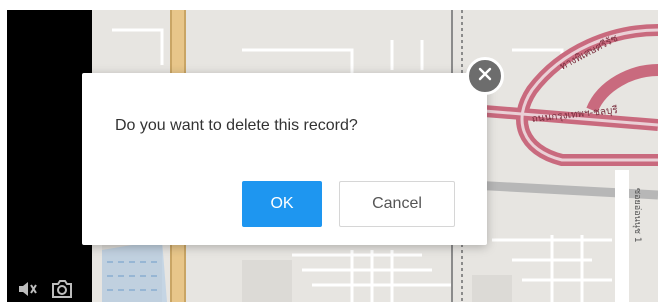  Describe the element at coordinates (637, 215) in the screenshot. I see `map-label-soi: ซอยอ่อนนุช 1` at that location.